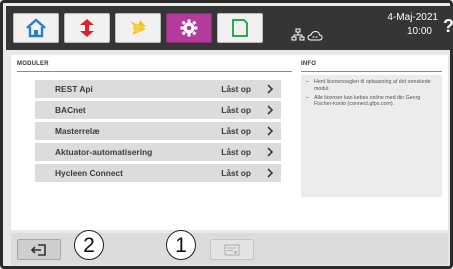  Describe the element at coordinates (419, 31) in the screenshot. I see `time-label: 10:00` at that location.